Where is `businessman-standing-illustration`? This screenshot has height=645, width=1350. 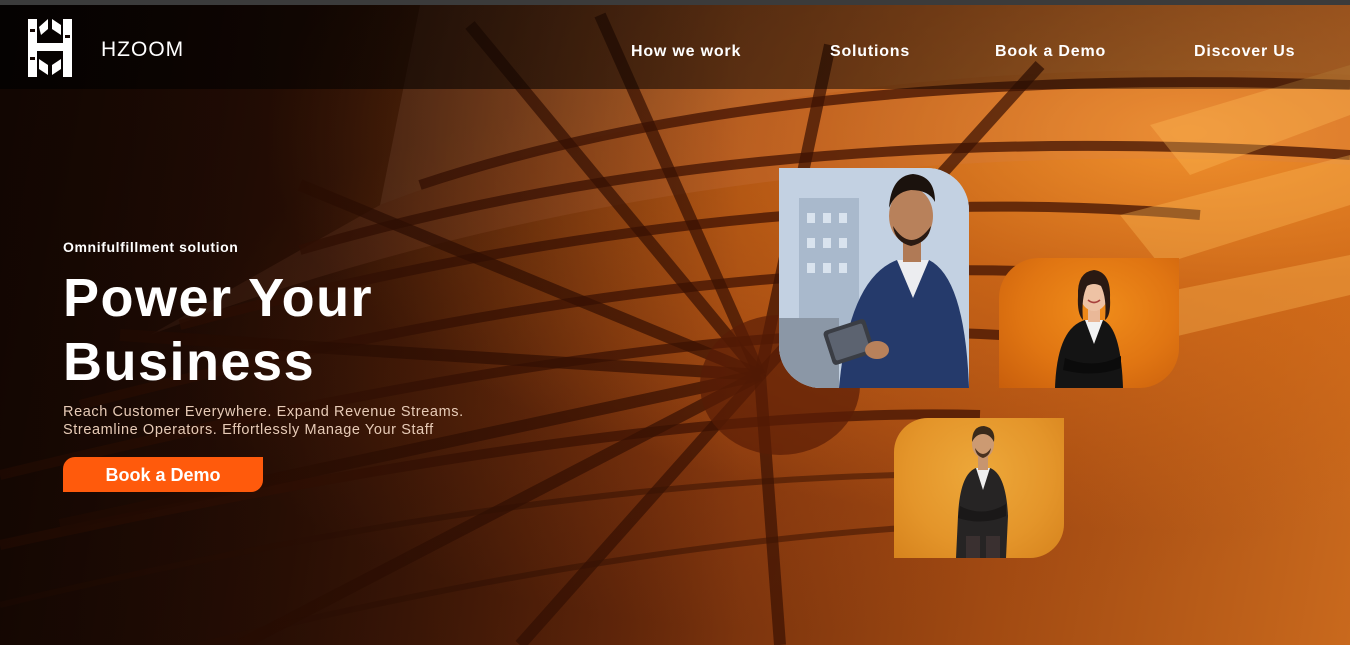
businessman-standing-illustration is located at coordinates (982, 492).